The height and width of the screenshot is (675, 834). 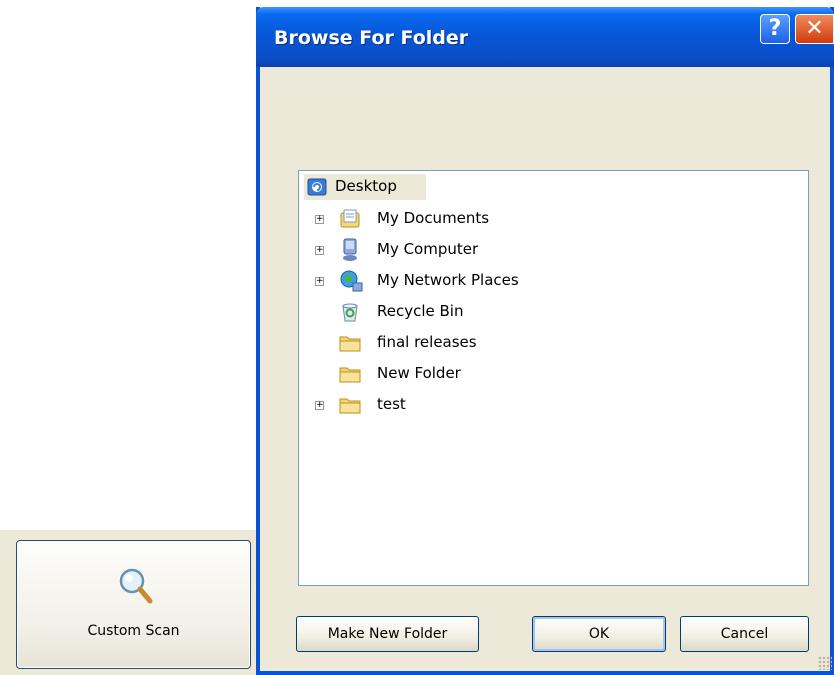 I want to click on make-new-folder-button: Make New Folder, so click(x=387, y=634).